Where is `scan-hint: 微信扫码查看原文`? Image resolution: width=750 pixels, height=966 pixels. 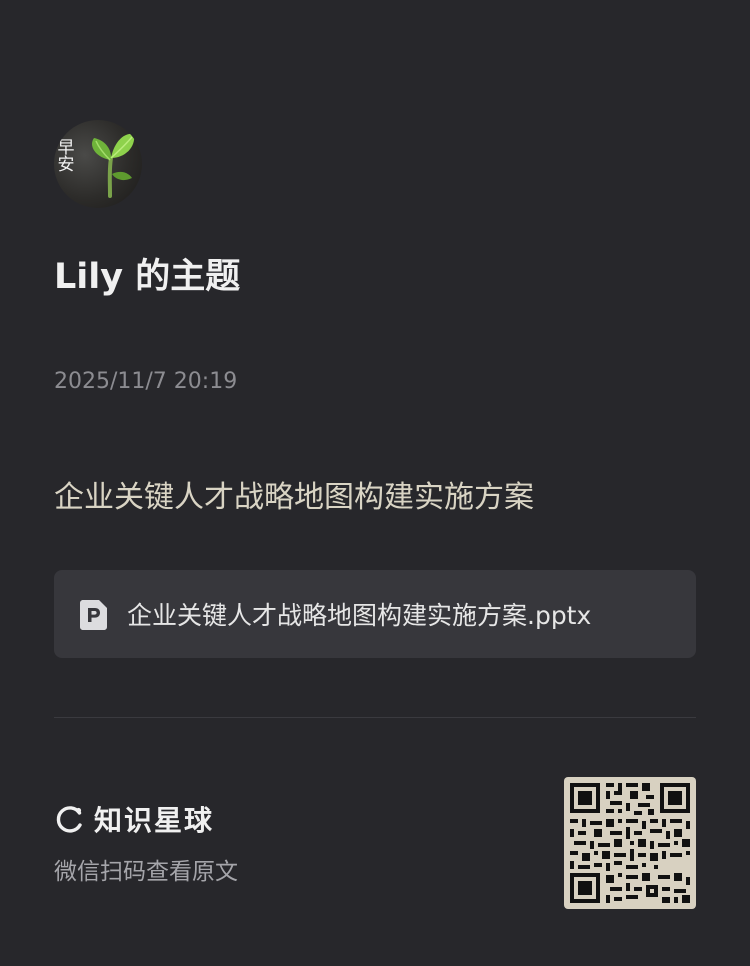
scan-hint: 微信扫码查看原文 is located at coordinates (146, 872).